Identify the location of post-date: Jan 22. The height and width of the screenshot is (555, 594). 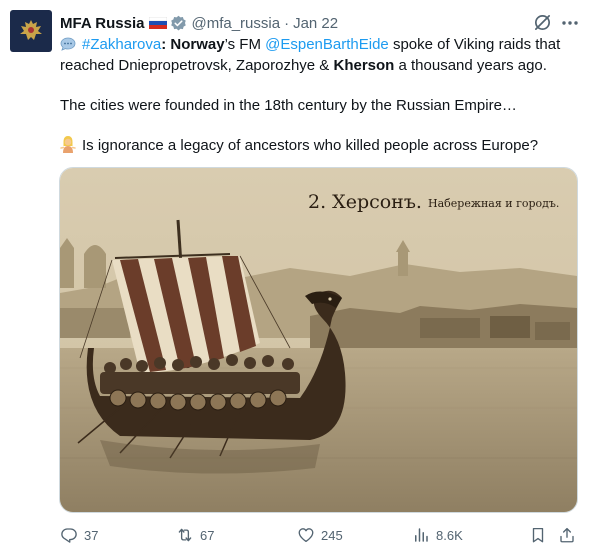
(315, 23).